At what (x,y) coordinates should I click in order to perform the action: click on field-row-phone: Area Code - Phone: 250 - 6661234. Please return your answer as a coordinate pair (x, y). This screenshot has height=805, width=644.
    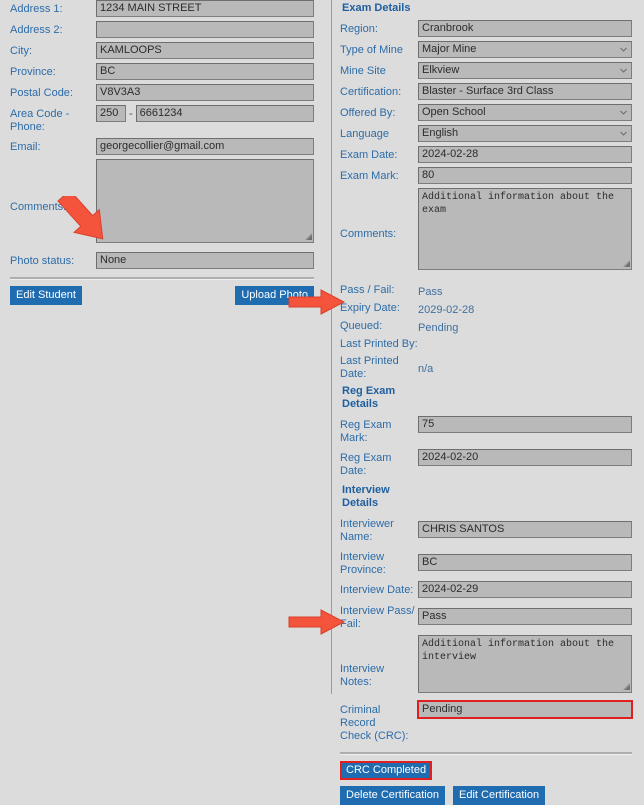
    Looking at the image, I should click on (162, 119).